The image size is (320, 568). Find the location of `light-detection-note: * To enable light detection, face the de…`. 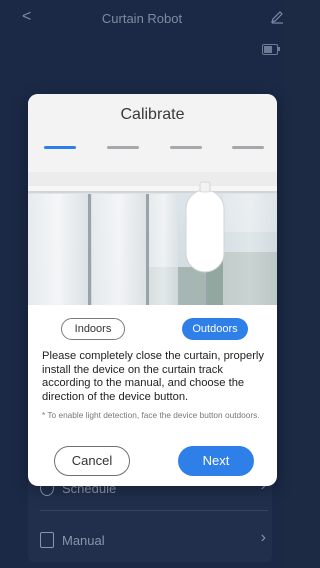

light-detection-note: * To enable light detection, face the de… is located at coordinates (151, 415).